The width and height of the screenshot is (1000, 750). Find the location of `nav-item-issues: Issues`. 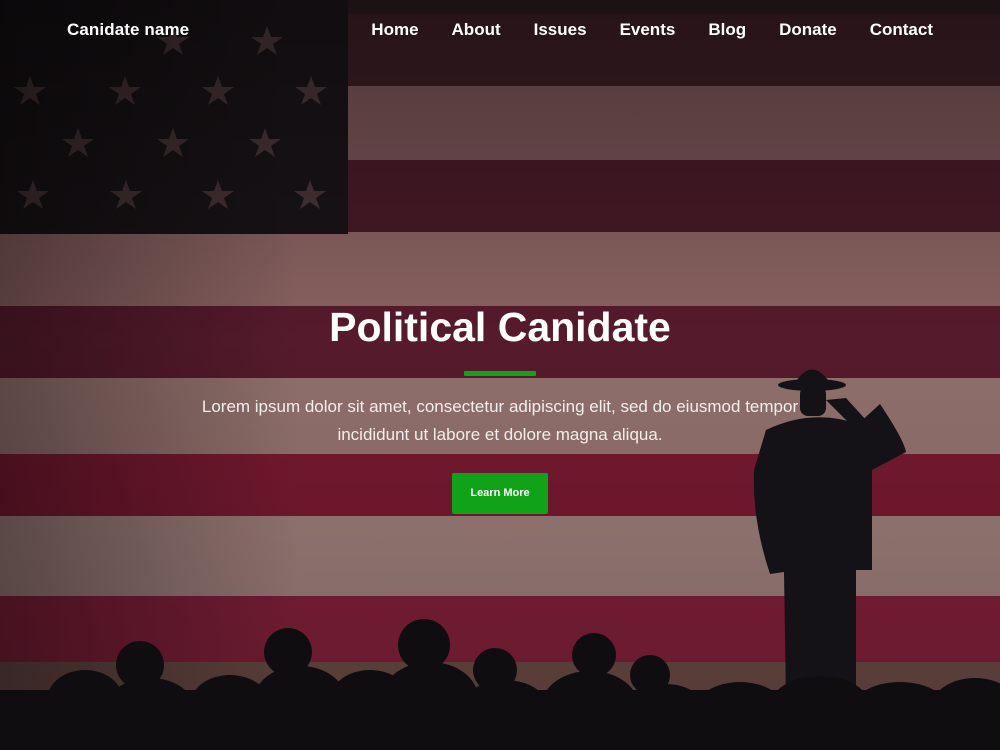

nav-item-issues: Issues is located at coordinates (560, 30).